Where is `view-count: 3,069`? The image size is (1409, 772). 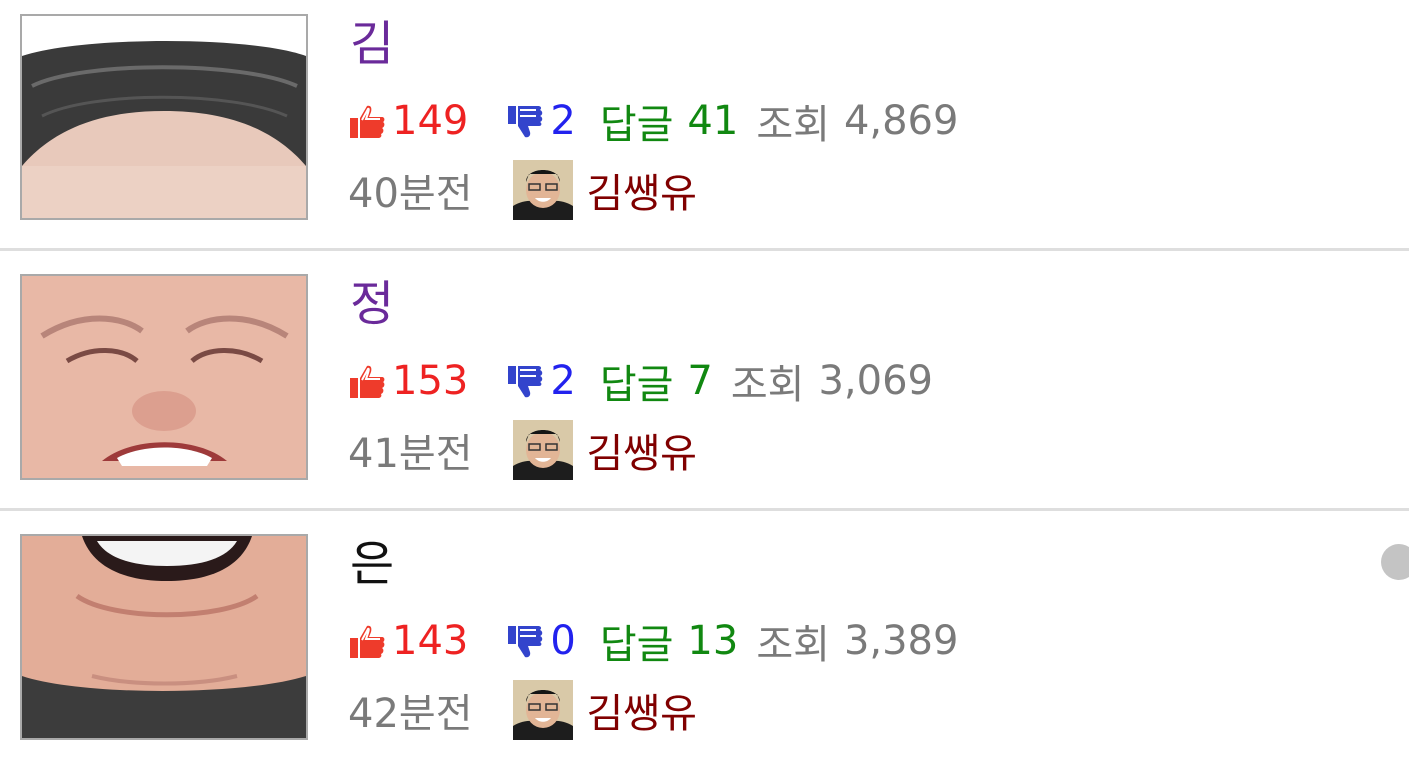 view-count: 3,069 is located at coordinates (875, 381).